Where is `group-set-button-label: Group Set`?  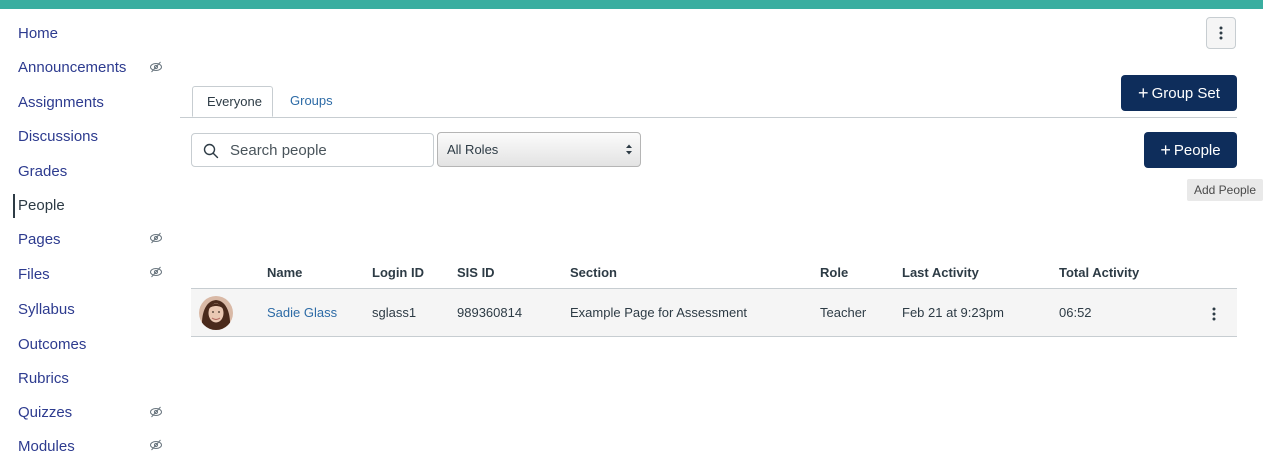 group-set-button-label: Group Set is located at coordinates (1185, 93).